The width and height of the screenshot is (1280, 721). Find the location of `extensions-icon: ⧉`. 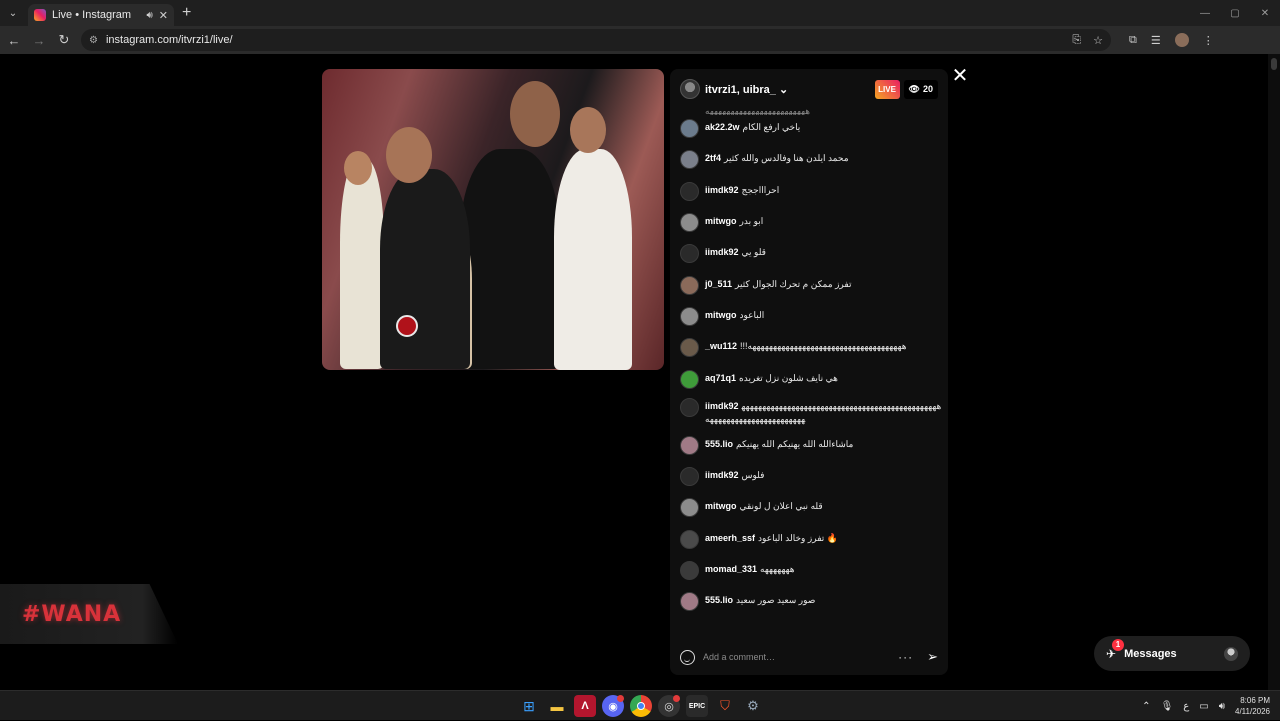

extensions-icon: ⧉ is located at coordinates (1133, 40).